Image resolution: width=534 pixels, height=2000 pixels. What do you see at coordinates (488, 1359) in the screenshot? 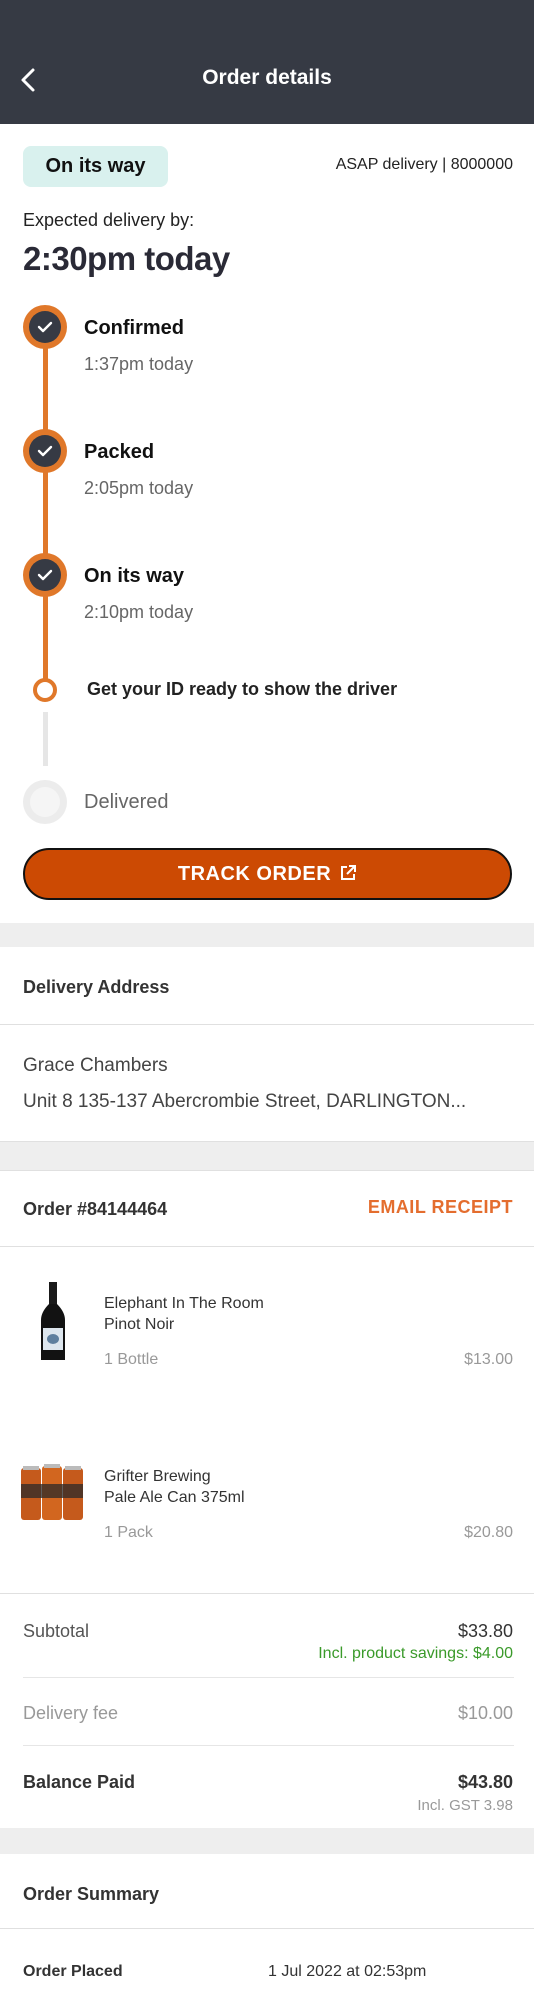
I see `product-price: $13.00` at bounding box center [488, 1359].